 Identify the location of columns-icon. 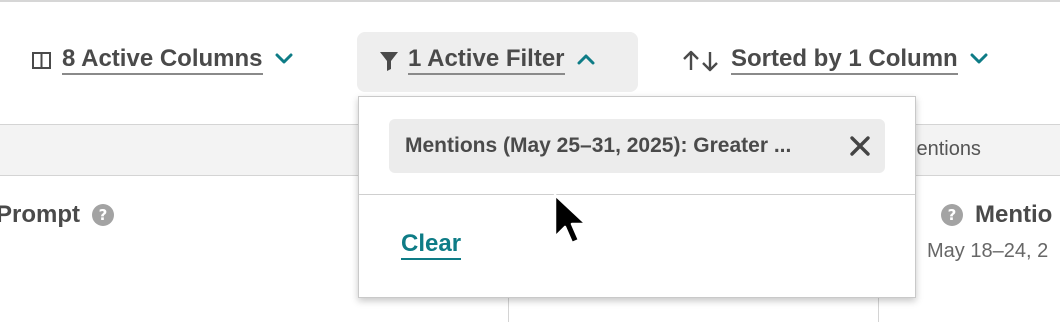
(41, 60).